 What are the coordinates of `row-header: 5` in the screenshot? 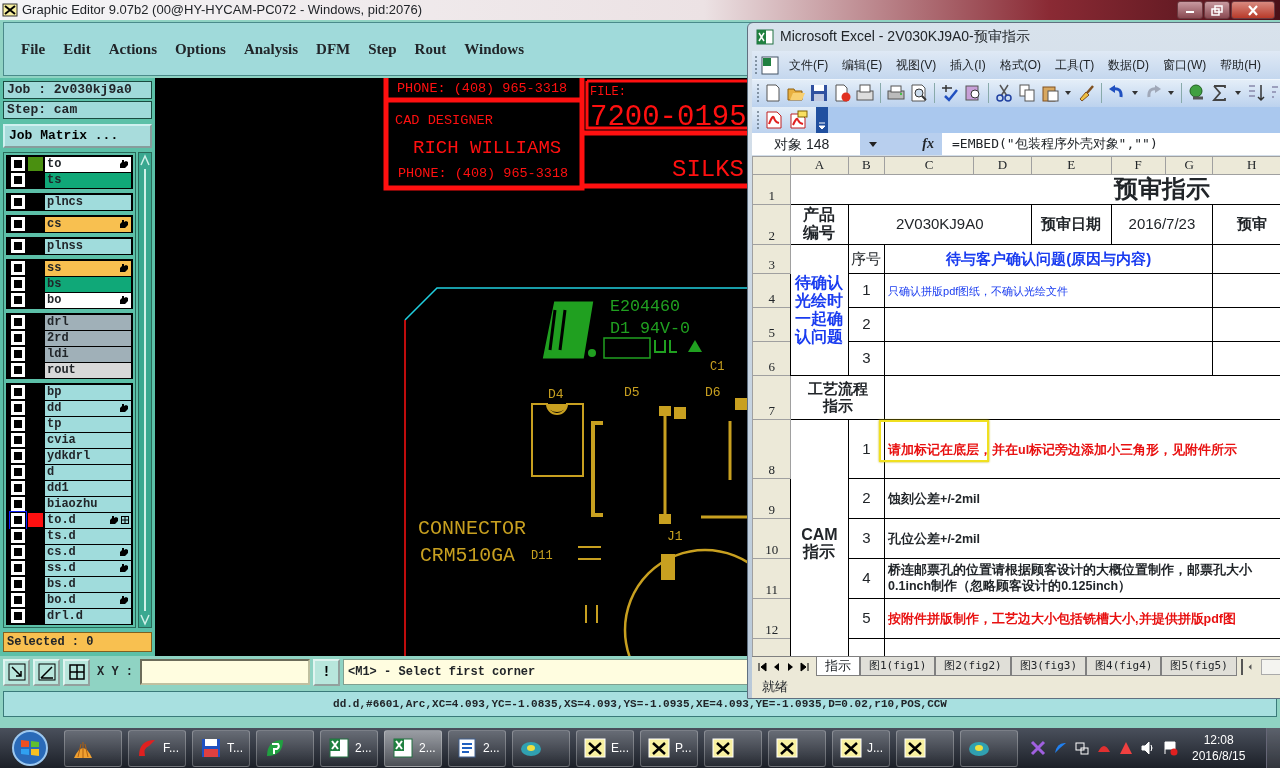 It's located at (771, 332).